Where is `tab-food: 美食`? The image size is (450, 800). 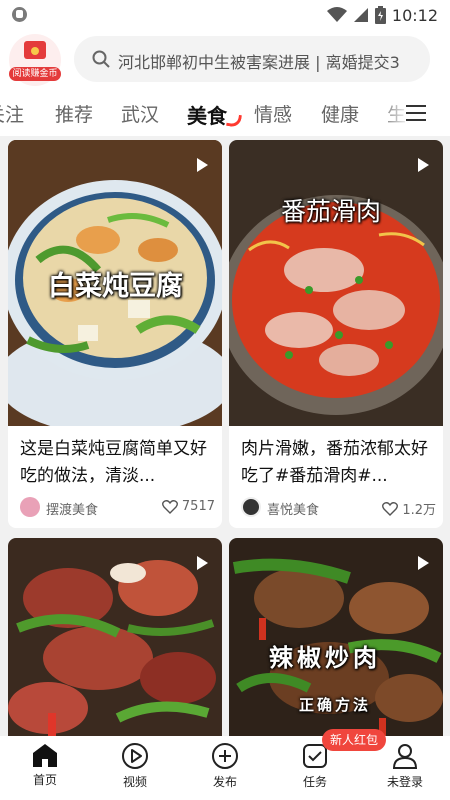 tab-food: 美食 is located at coordinates (207, 114).